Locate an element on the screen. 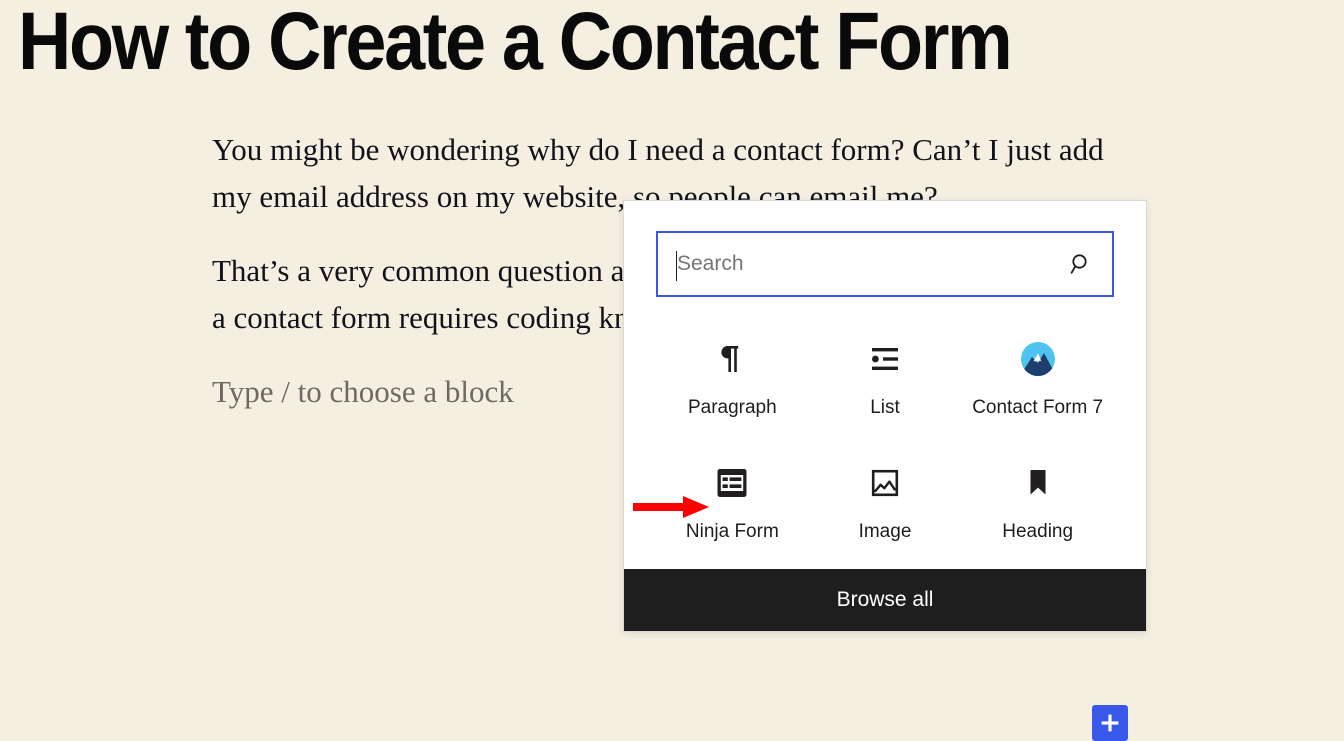  search-icon is located at coordinates (1081, 264).